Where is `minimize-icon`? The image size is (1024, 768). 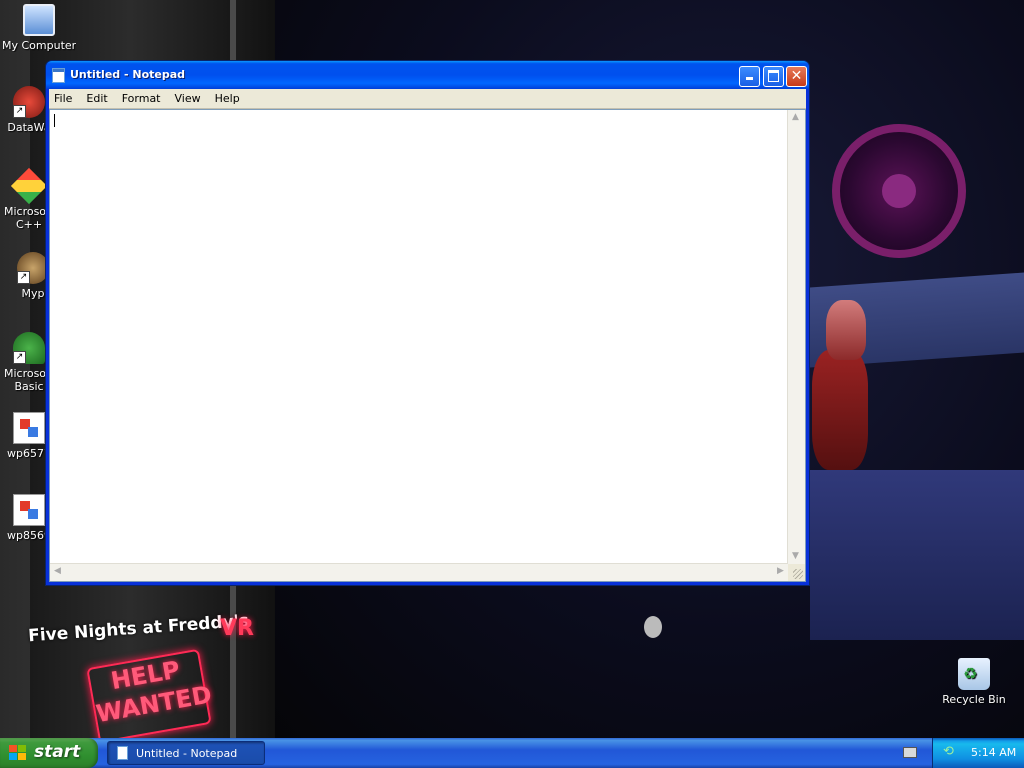 minimize-icon is located at coordinates (749, 78).